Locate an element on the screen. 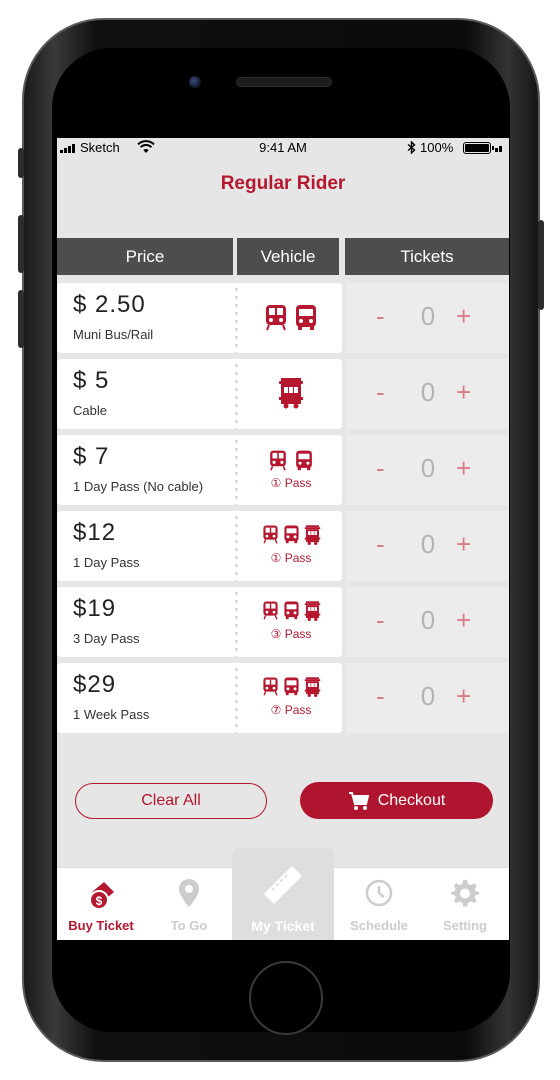  header-price: Price is located at coordinates (145, 256).